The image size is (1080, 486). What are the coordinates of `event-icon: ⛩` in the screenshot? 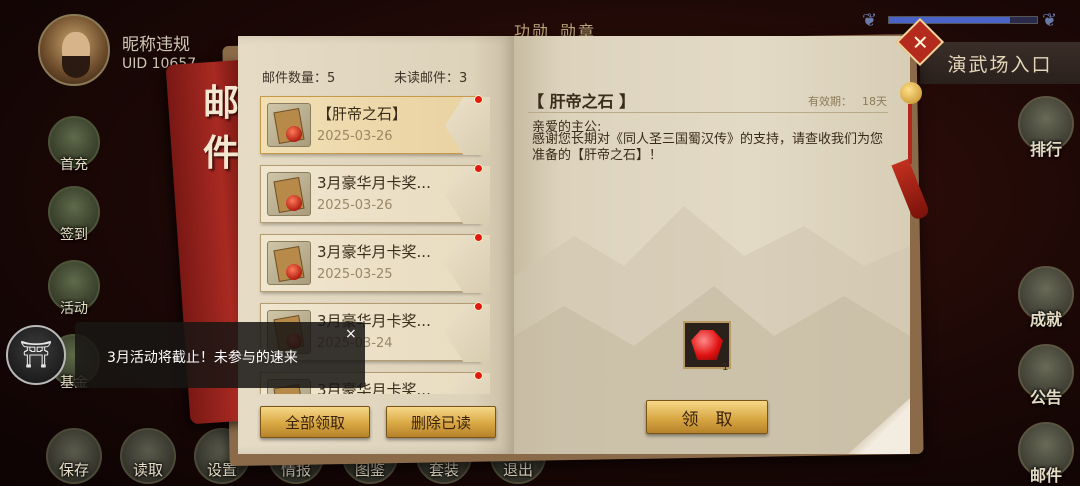 It's located at (36, 355).